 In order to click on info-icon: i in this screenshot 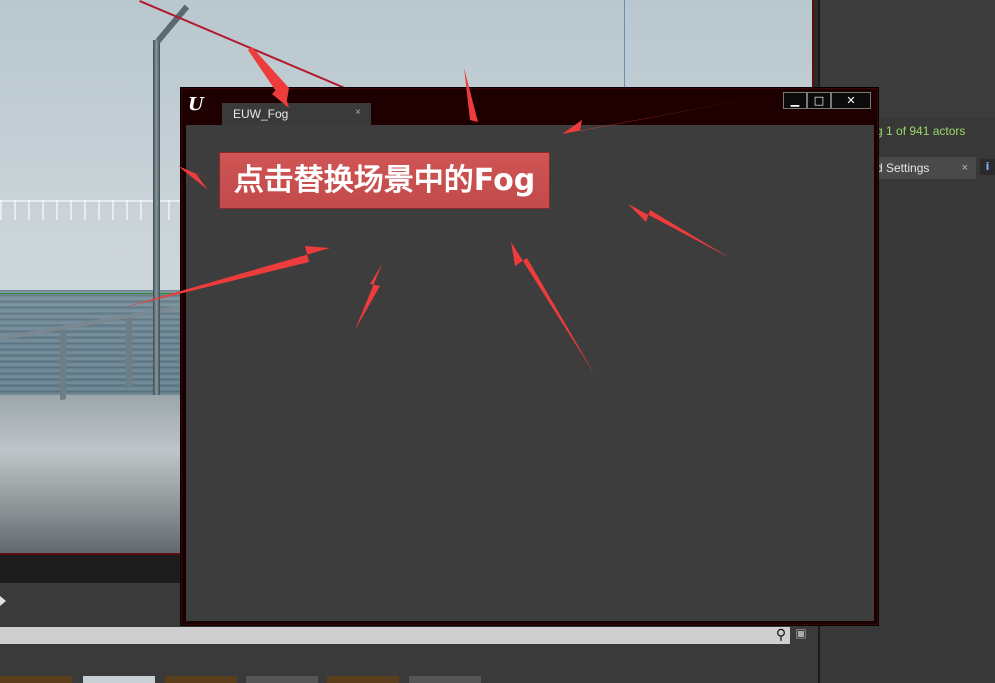, I will do `click(987, 167)`.